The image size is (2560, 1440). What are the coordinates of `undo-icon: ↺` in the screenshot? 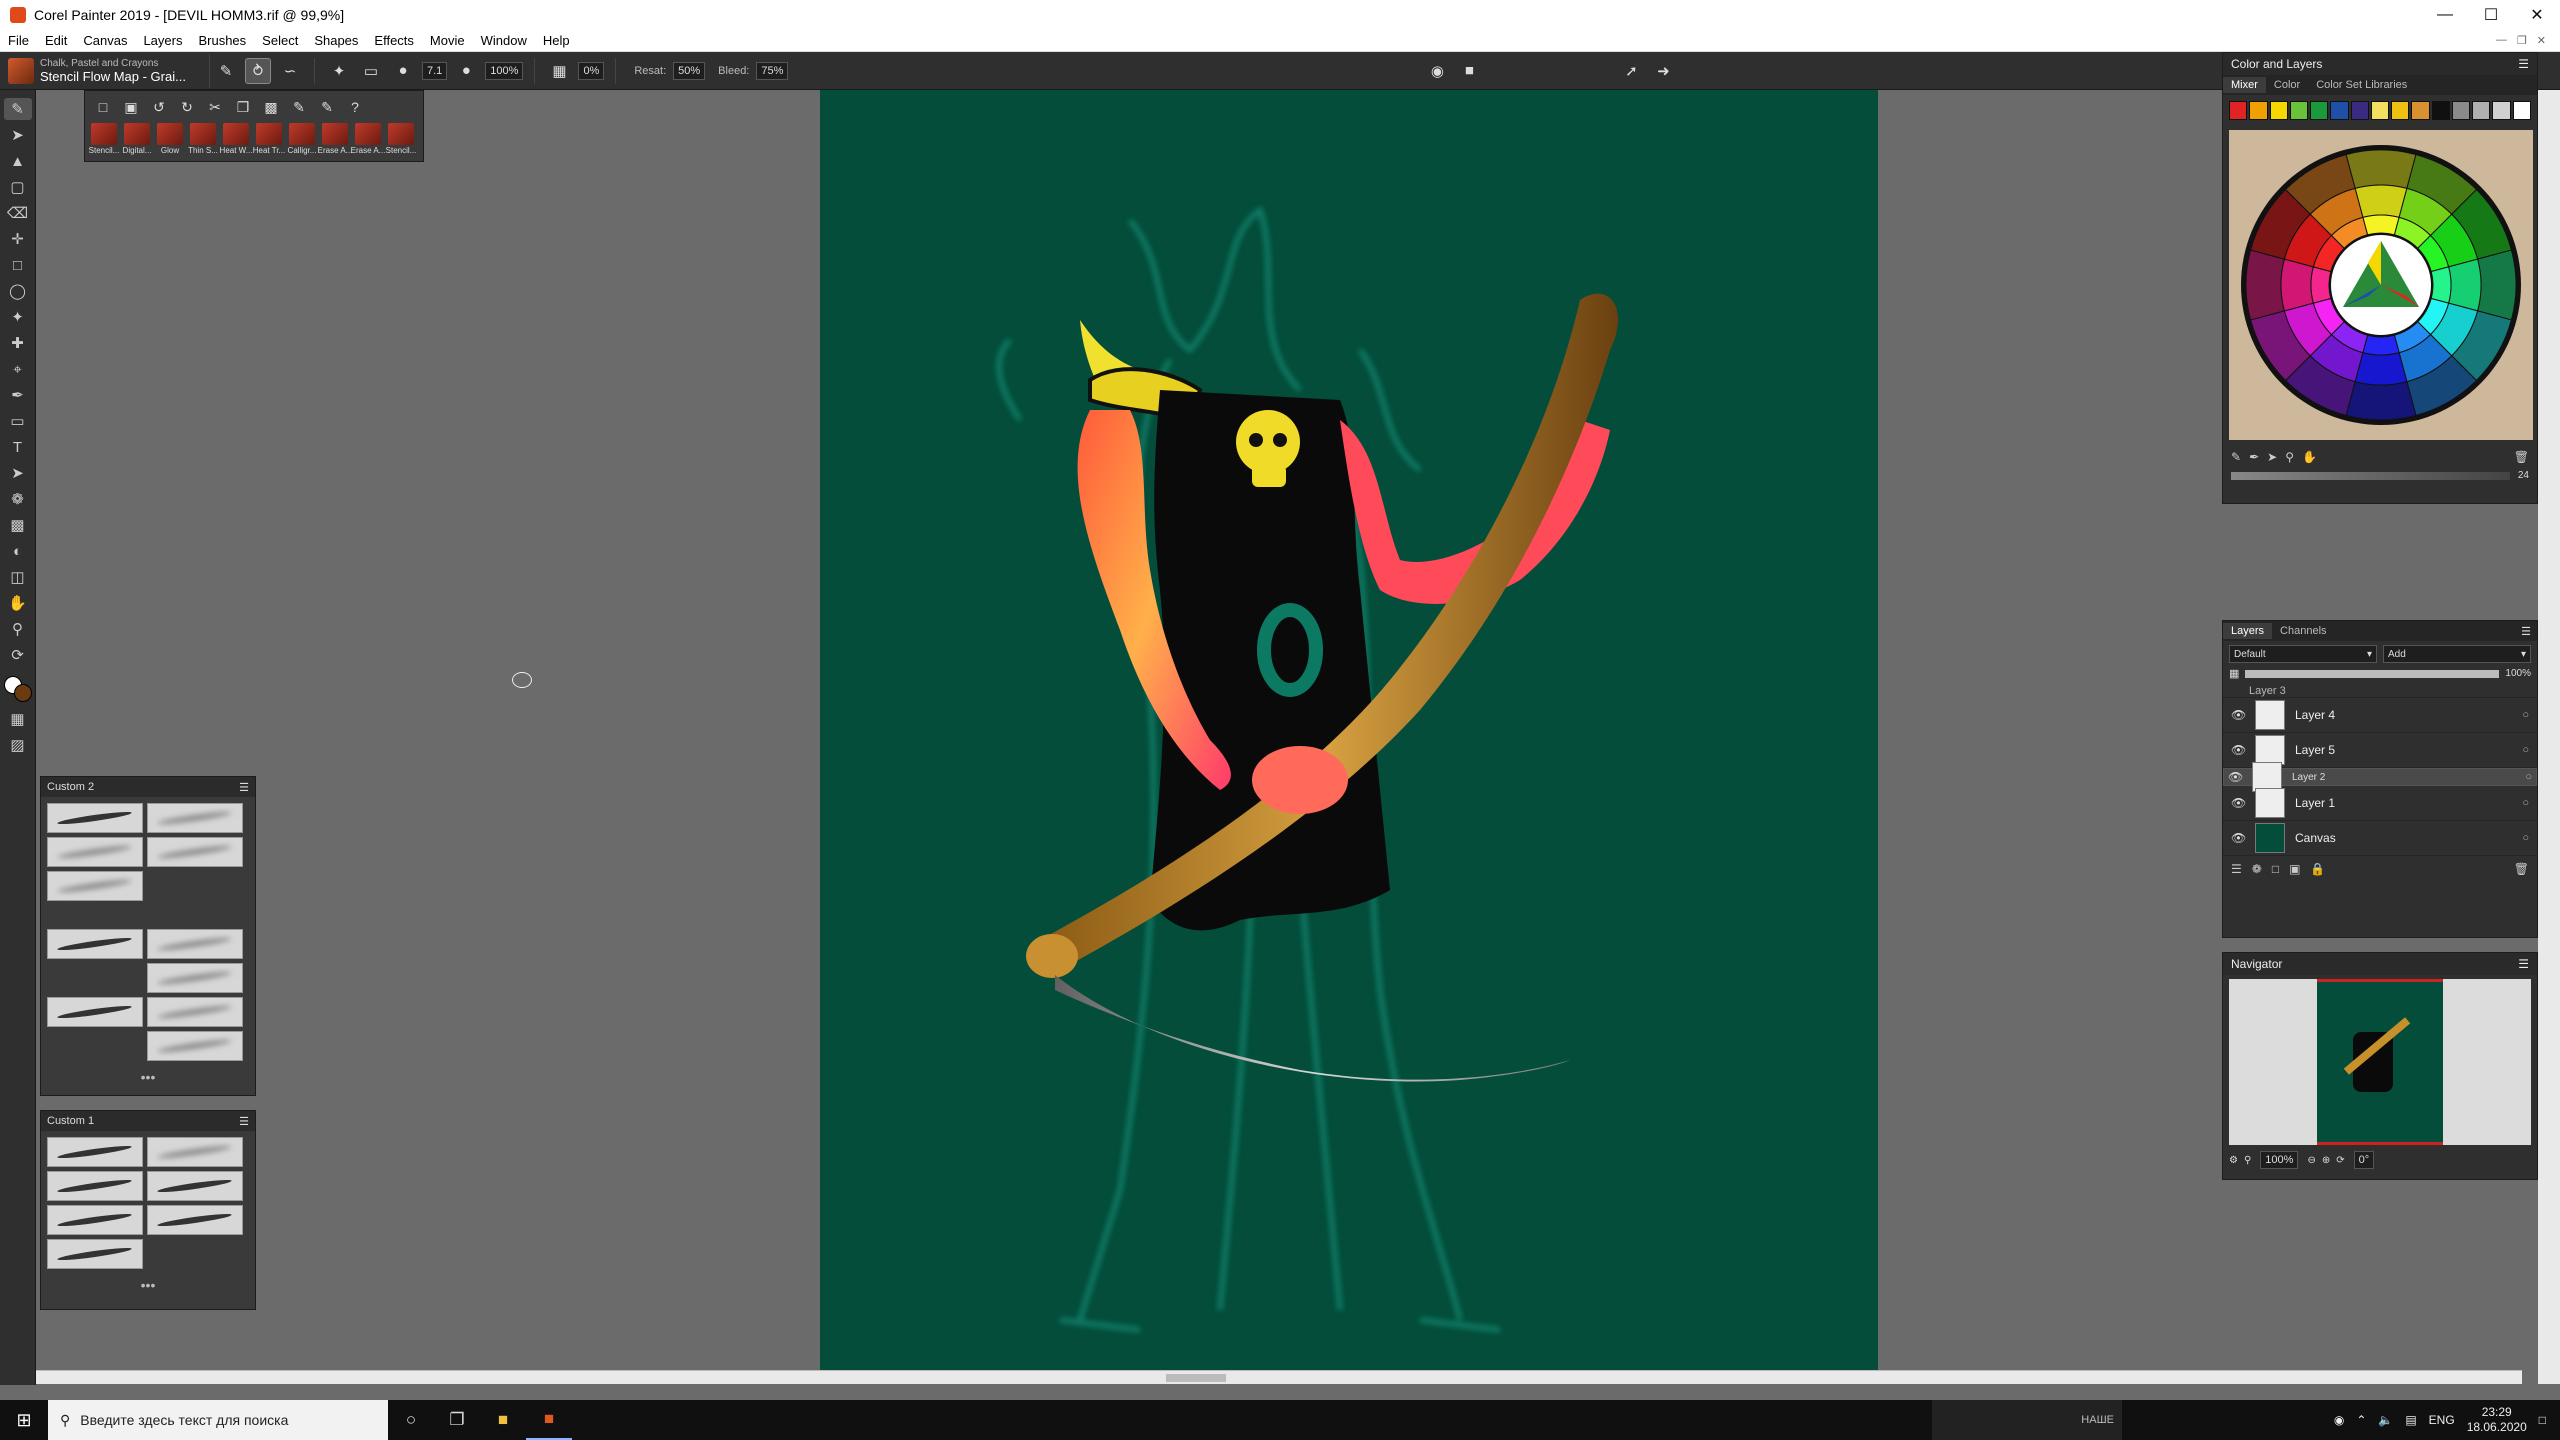 It's located at (159, 107).